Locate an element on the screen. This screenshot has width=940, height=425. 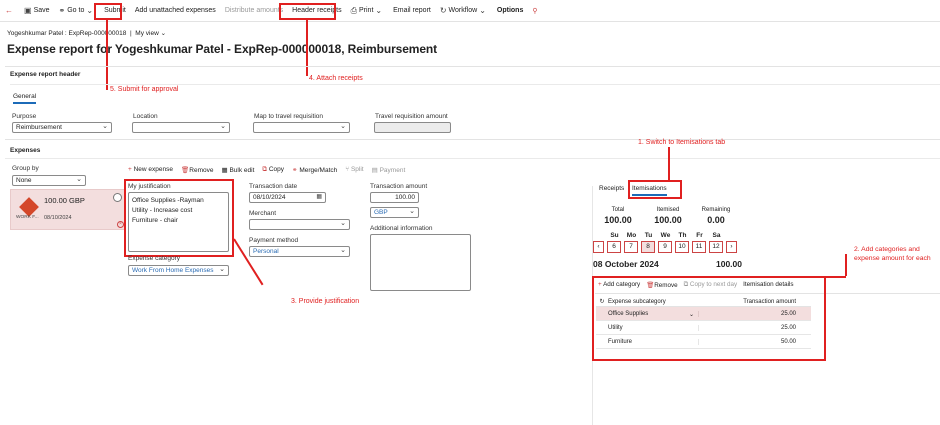
day-strip: ‹ 6 7 8 9 10 11 12 › is located at coordinates (665, 247).